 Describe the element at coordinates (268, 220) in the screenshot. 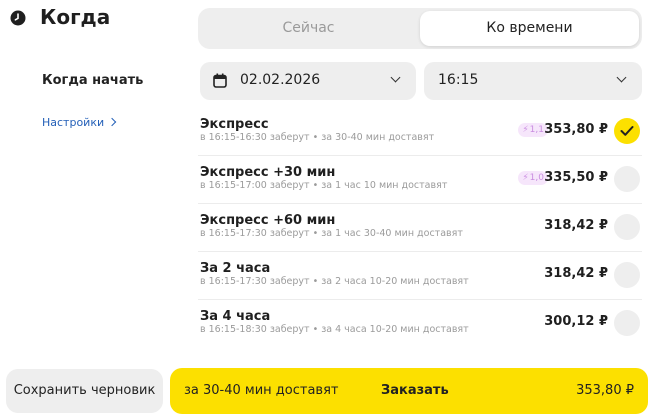

I see `option-name: Экспресс +60 мин` at that location.